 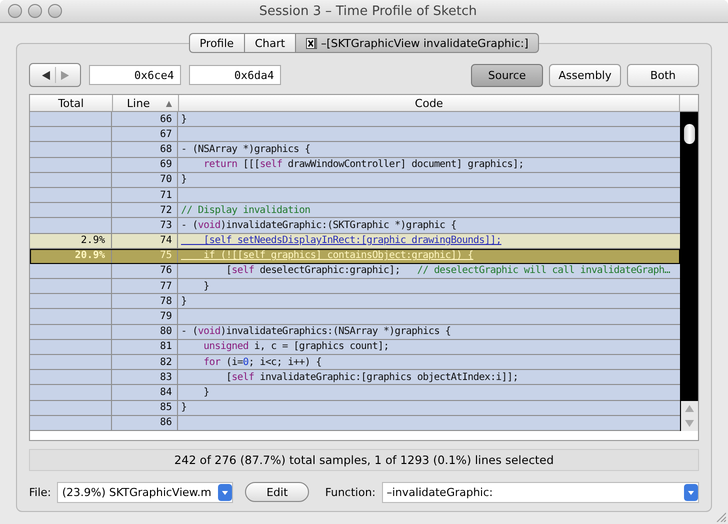 I want to click on line-number: 86, so click(x=166, y=422).